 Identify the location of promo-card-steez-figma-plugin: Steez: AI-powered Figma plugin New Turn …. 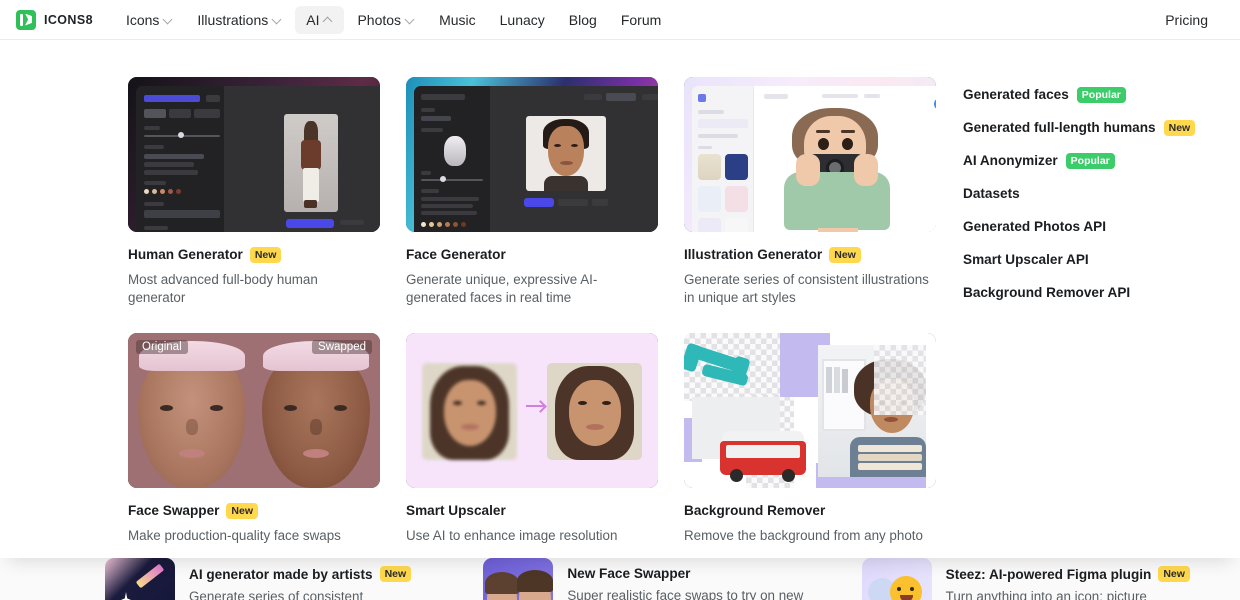
(1050, 579).